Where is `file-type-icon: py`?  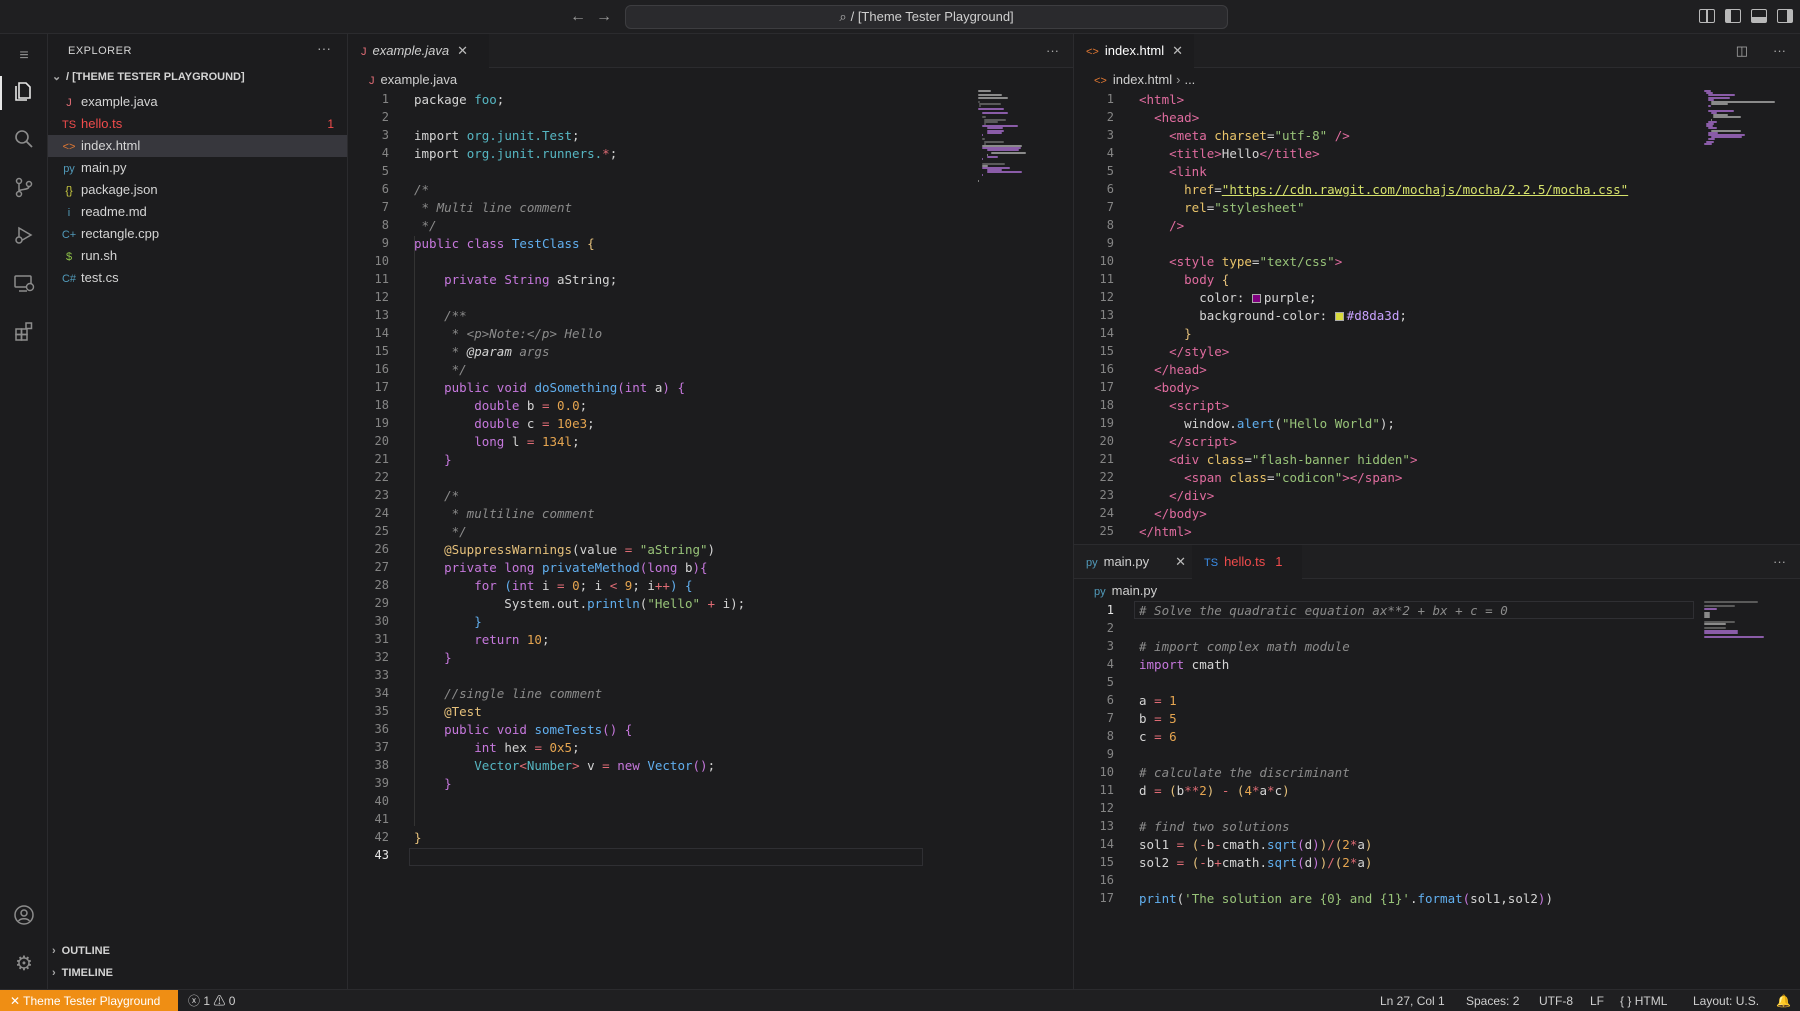 file-type-icon: py is located at coordinates (69, 169).